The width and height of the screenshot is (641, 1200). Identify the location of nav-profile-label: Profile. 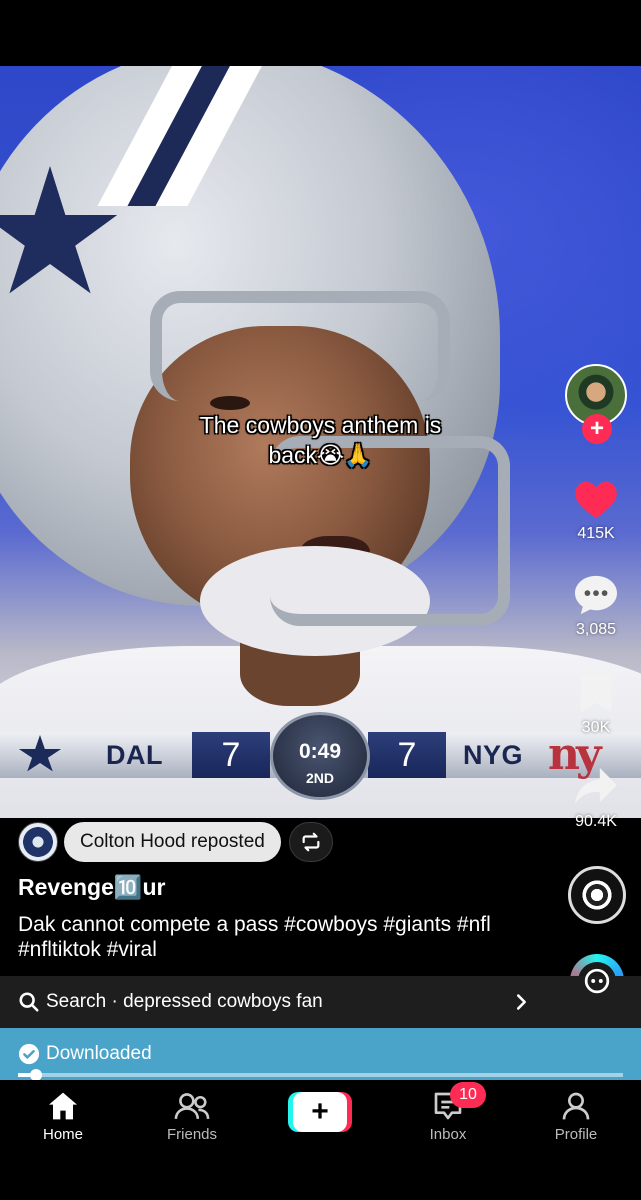
(576, 1134).